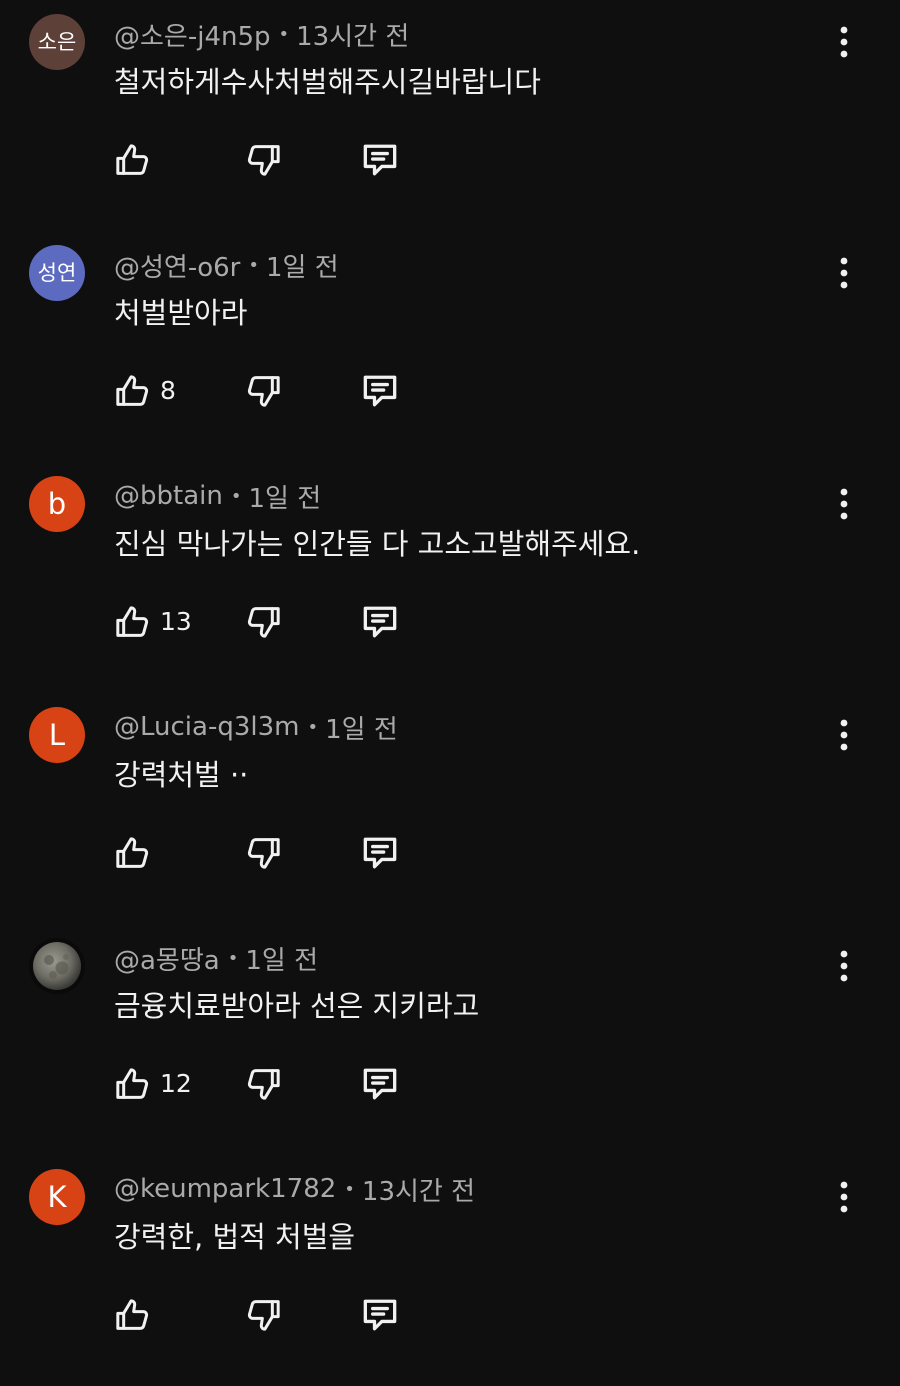  Describe the element at coordinates (450, 622) in the screenshot. I see `comment-actions: 13` at that location.